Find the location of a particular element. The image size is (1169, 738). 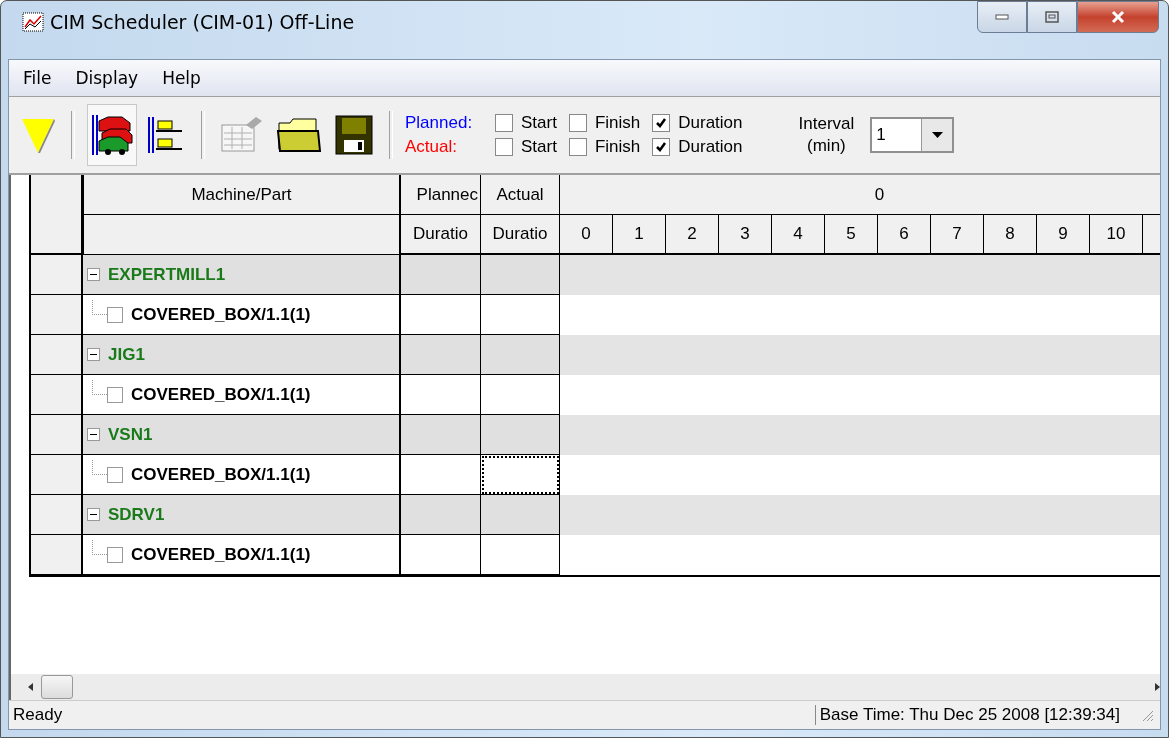

column-header: Actual is located at coordinates (520, 195).